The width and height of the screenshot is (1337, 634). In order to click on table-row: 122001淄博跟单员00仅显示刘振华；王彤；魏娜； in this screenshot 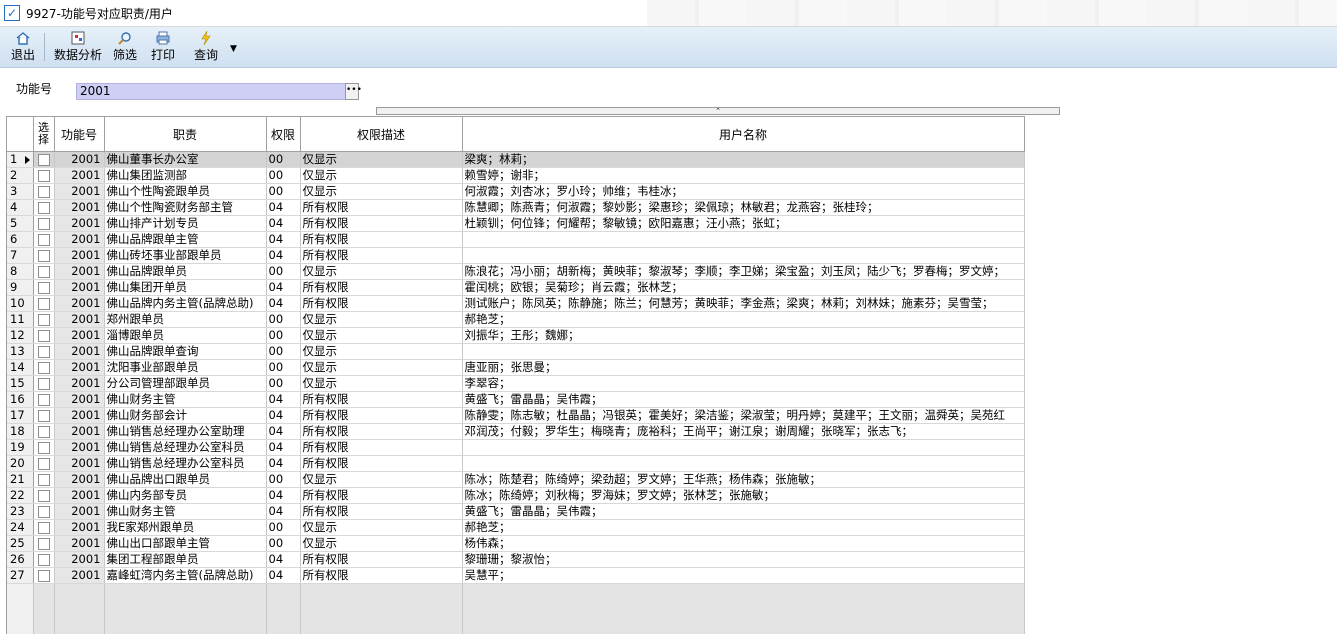, I will do `click(515, 336)`.